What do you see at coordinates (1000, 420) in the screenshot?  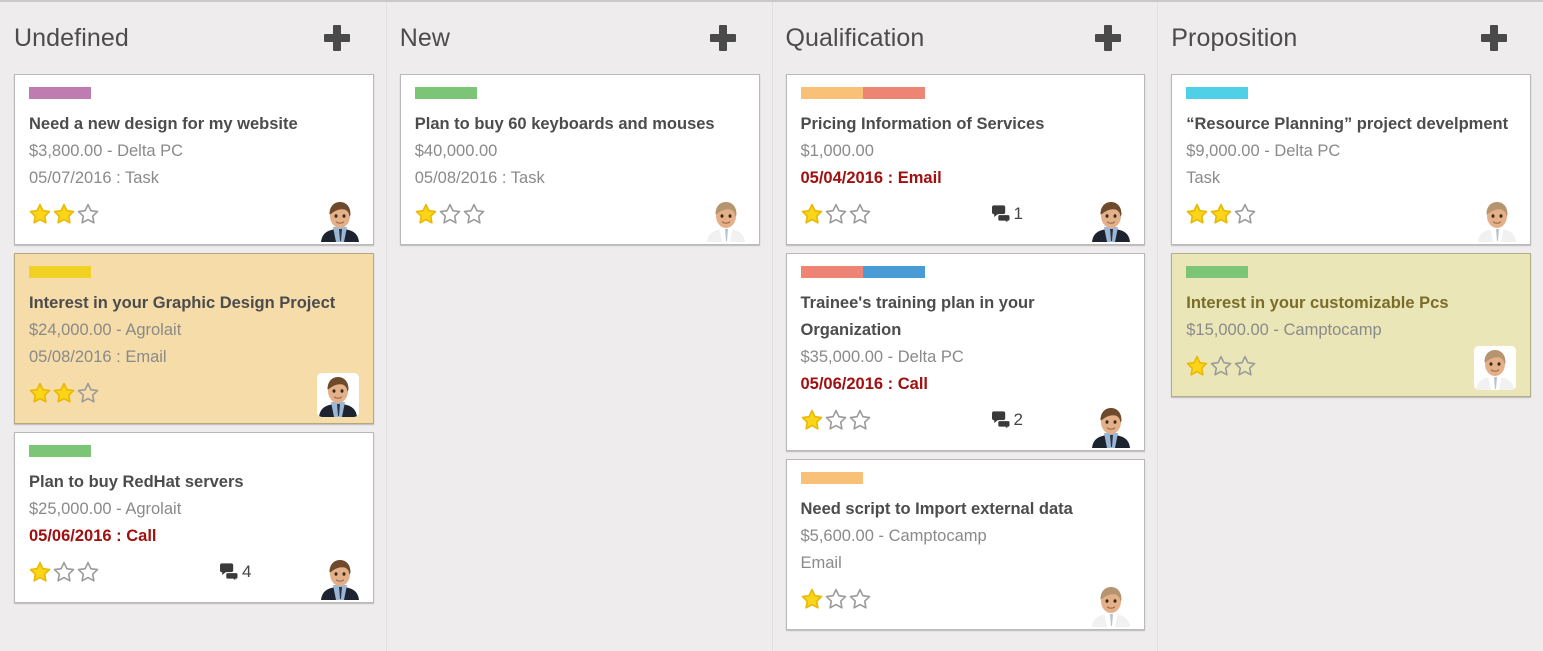 I see `comment-bubble-icon` at bounding box center [1000, 420].